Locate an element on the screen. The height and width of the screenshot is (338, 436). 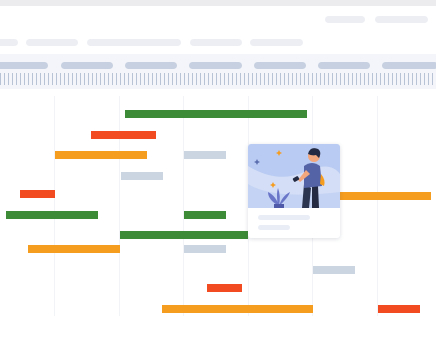
task-preview-card is located at coordinates (294, 191).